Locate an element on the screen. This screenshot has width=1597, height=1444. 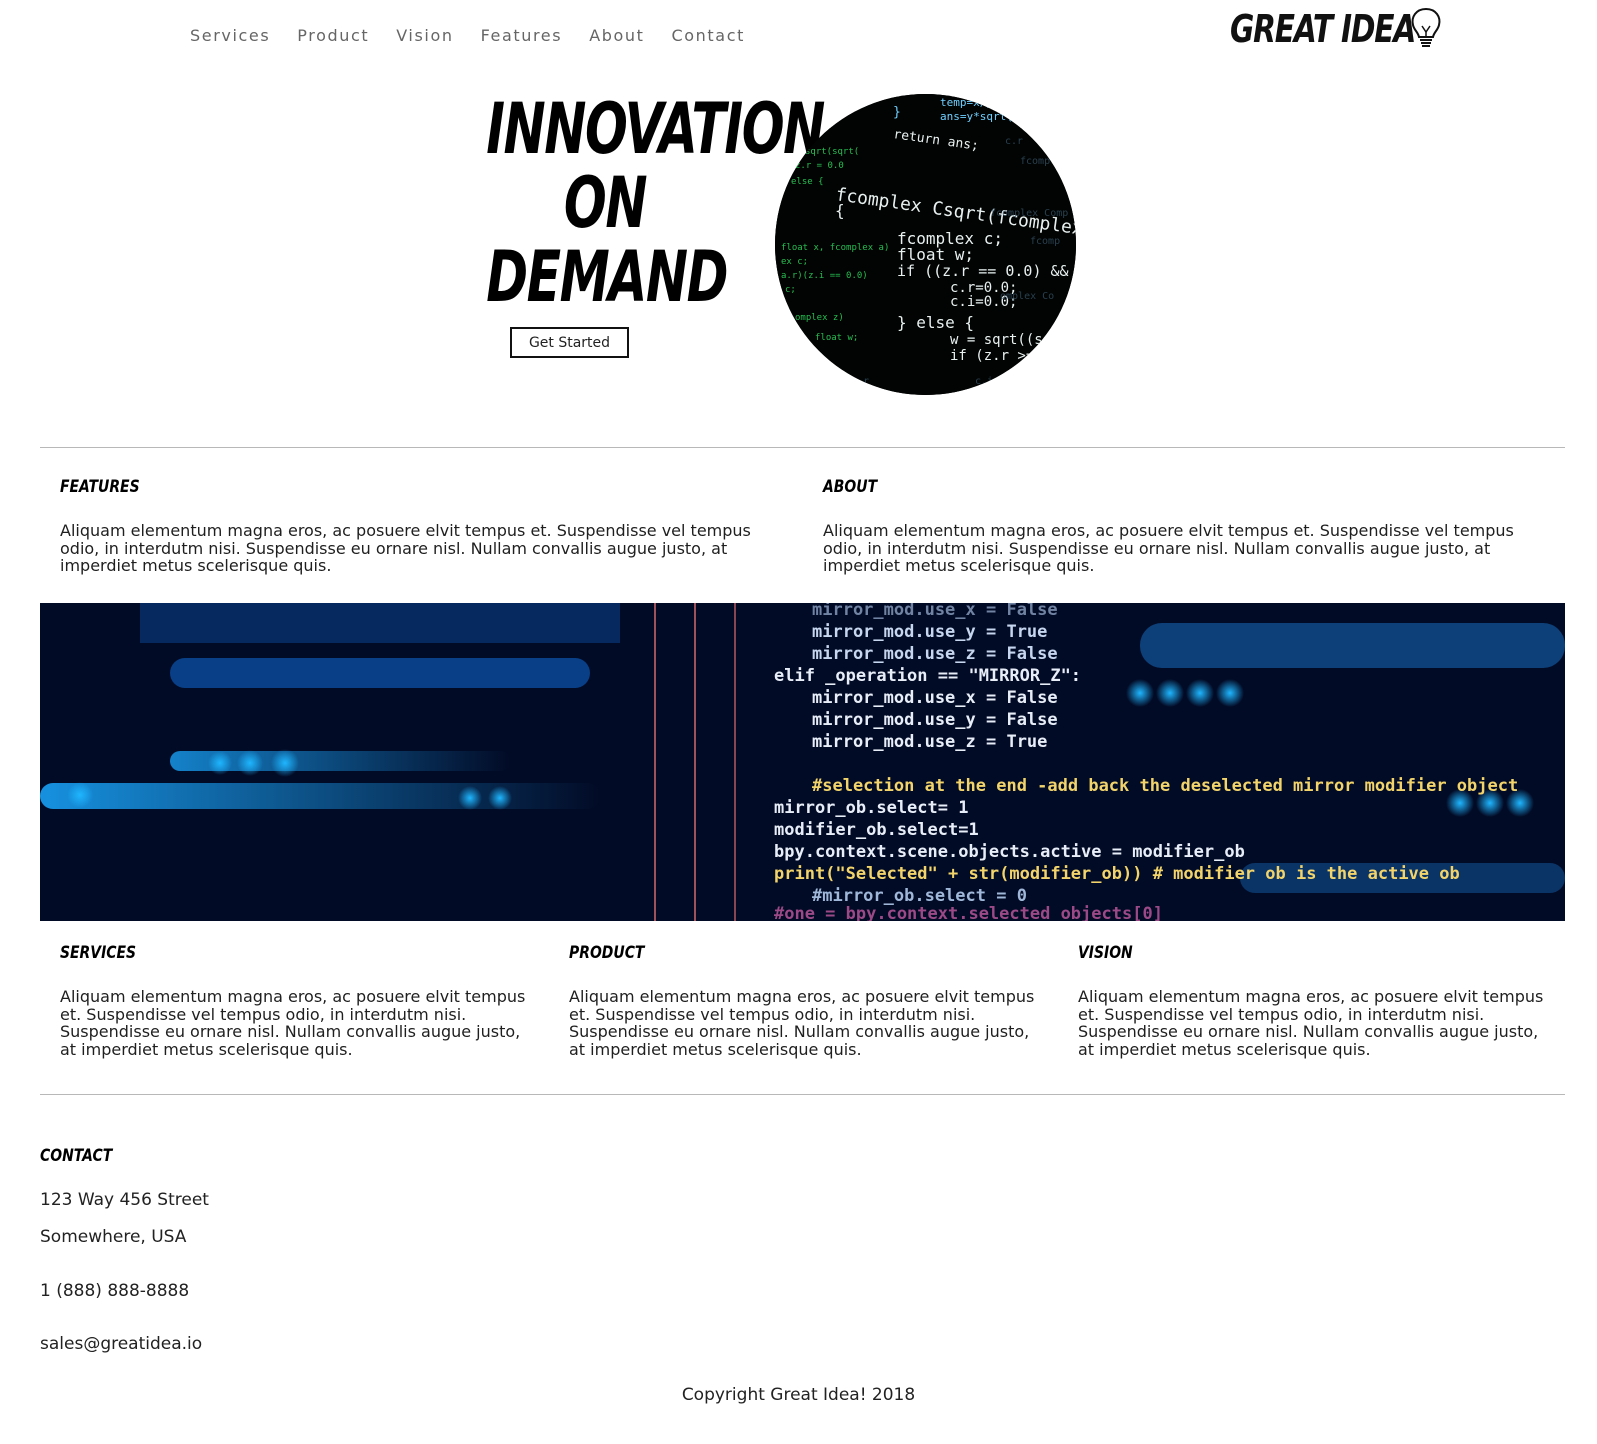
copyright-text: Copyright Great Idea! 2018 is located at coordinates (798, 1395).